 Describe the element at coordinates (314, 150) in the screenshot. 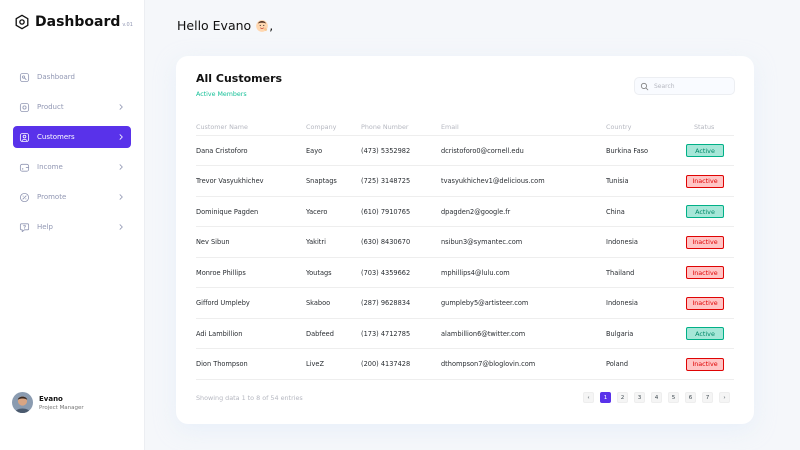

I see `company-cell: Eayo` at that location.